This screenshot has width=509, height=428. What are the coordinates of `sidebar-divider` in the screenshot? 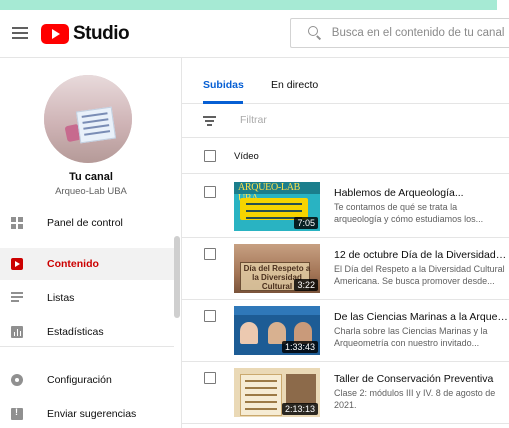 It's located at (87, 346).